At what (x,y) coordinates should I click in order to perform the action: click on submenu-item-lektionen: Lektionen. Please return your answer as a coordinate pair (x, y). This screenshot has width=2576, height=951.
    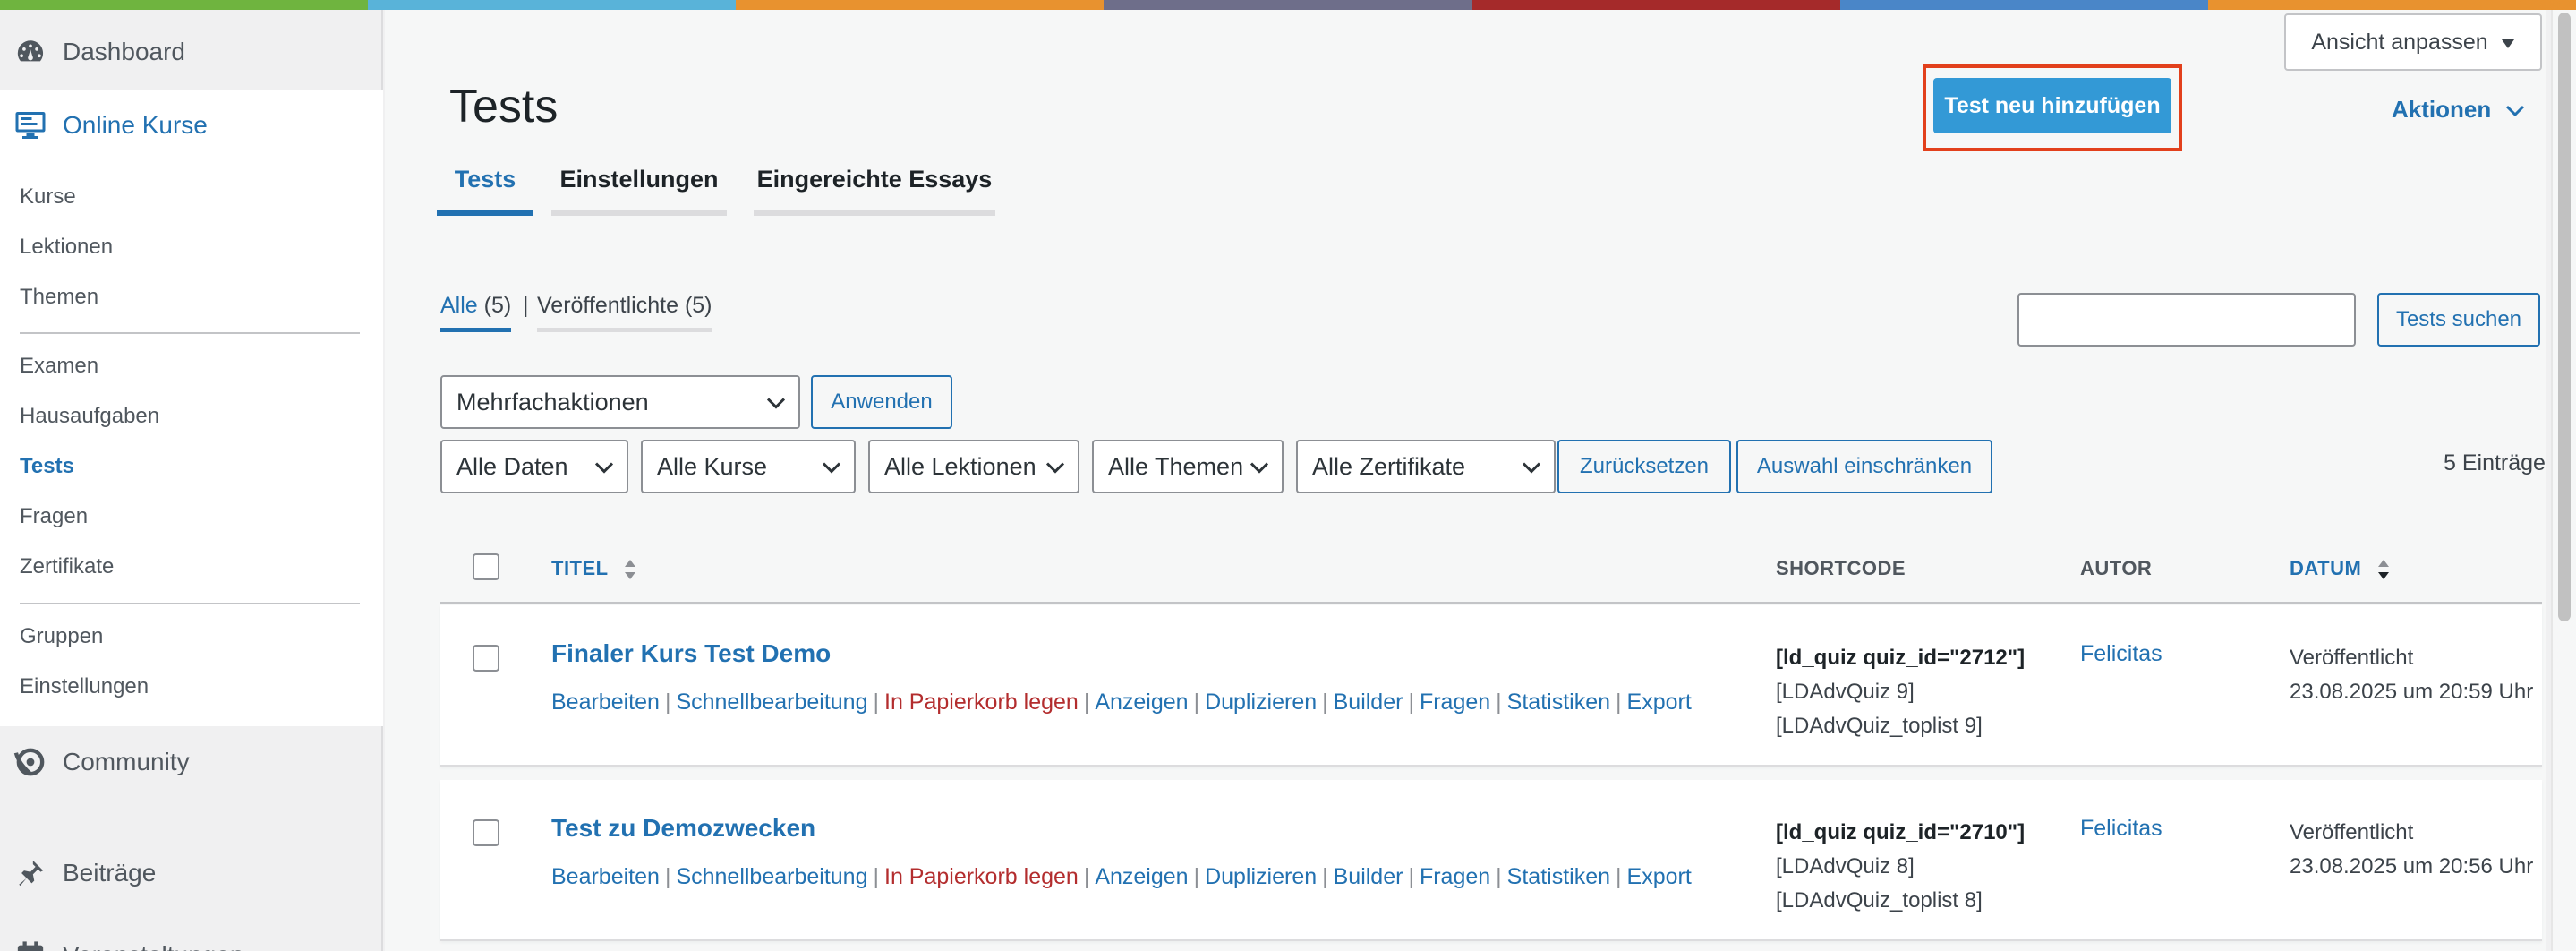
    Looking at the image, I should click on (66, 247).